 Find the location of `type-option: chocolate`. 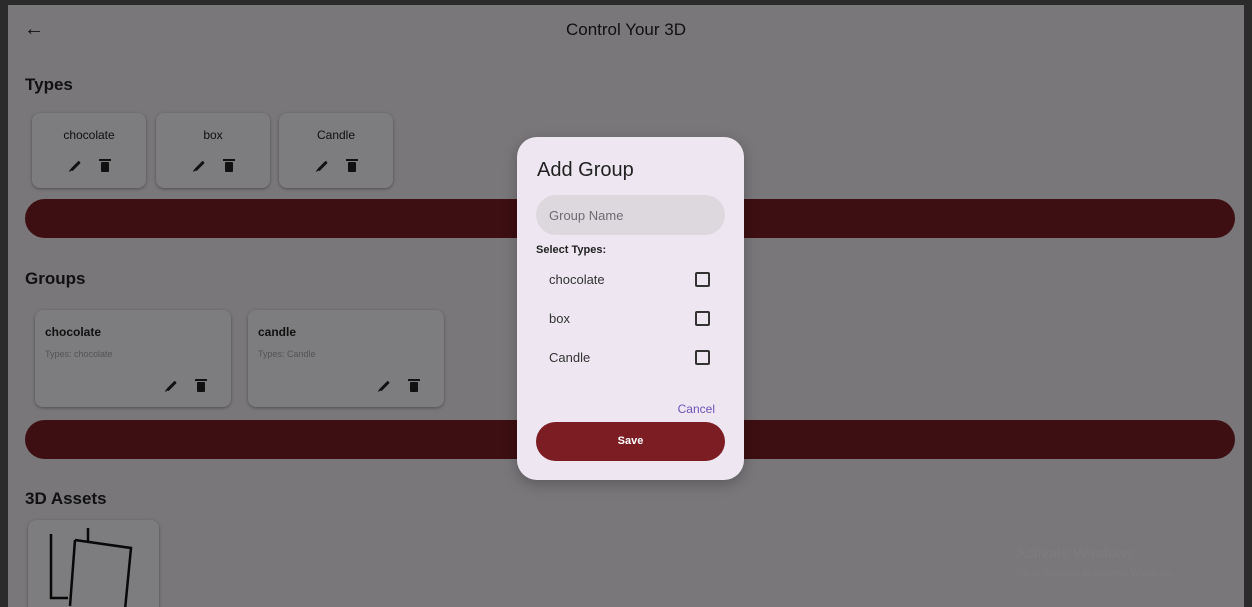

type-option: chocolate is located at coordinates (628, 280).